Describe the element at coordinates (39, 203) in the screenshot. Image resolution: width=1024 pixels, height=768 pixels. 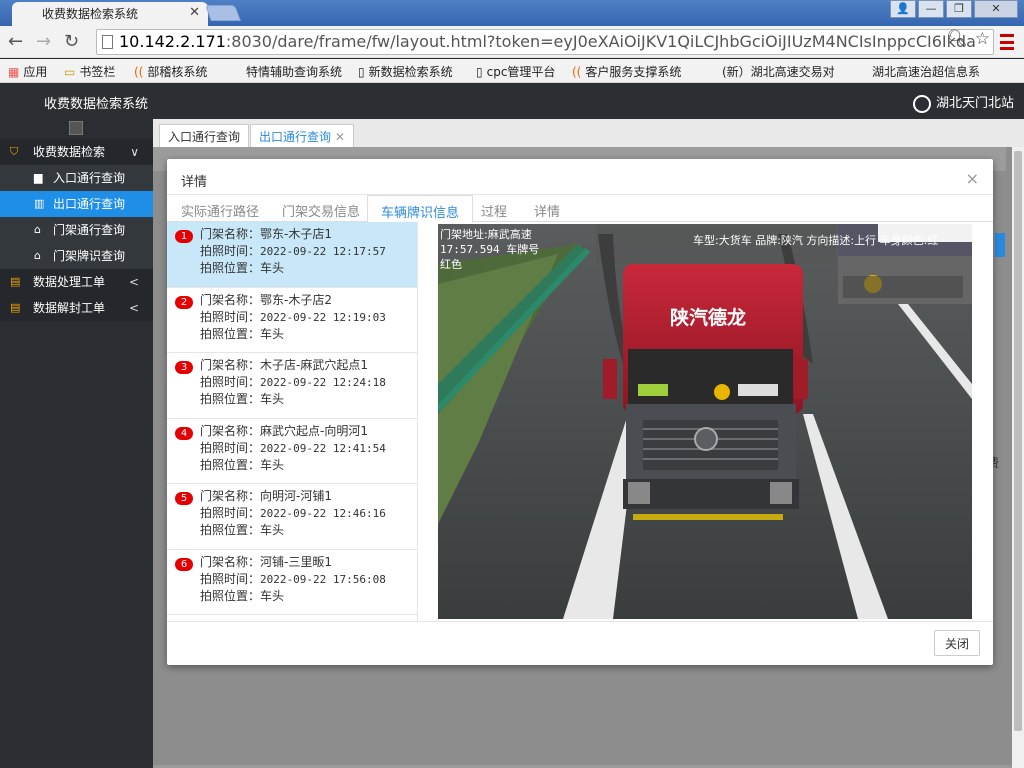
I see `chart-icon: ▥` at that location.